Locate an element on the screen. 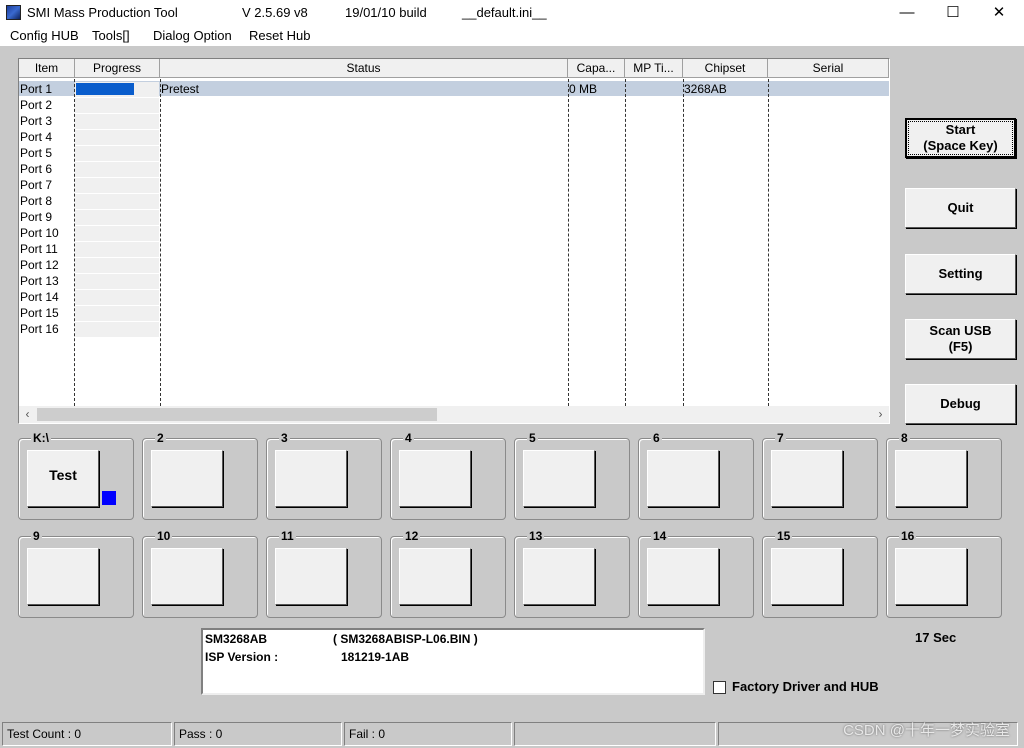  setting-button: Setting is located at coordinates (960, 274).